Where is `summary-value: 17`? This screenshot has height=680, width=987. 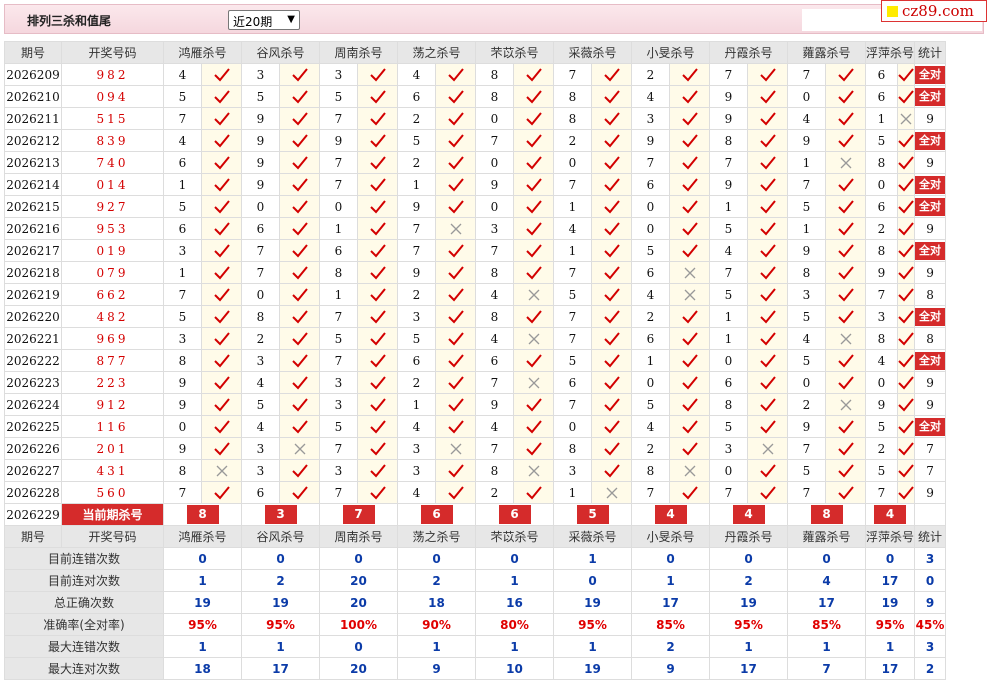
summary-value: 17 is located at coordinates (826, 602).